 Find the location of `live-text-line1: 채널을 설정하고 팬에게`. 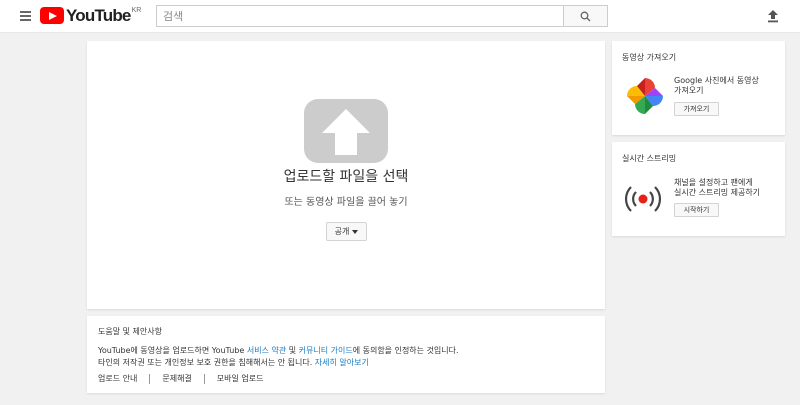

live-text-line1: 채널을 설정하고 팬에게 is located at coordinates (713, 182).